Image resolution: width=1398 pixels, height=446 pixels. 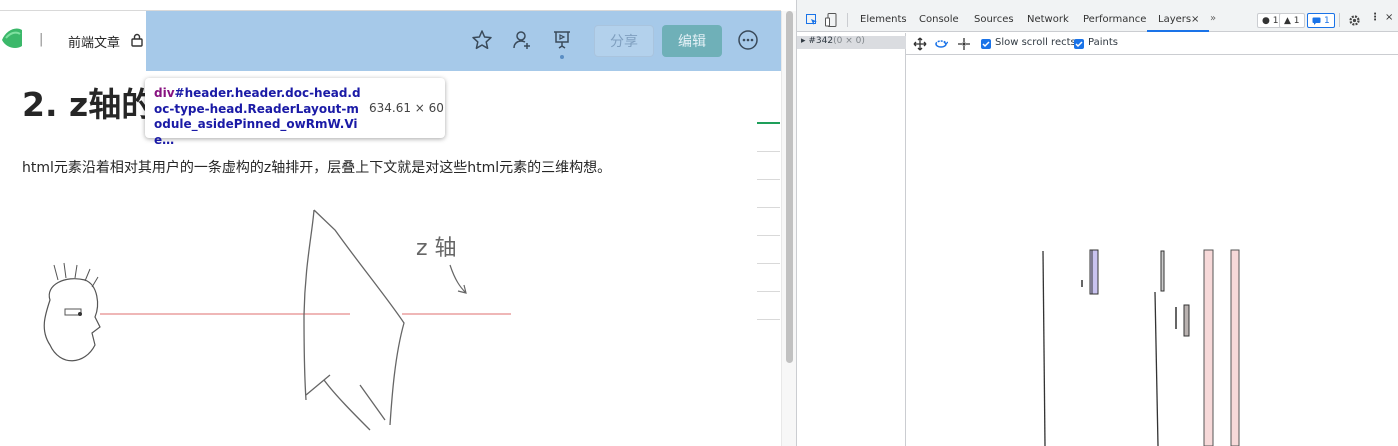 I want to click on paints-checkbox, so click(x=1079, y=44).